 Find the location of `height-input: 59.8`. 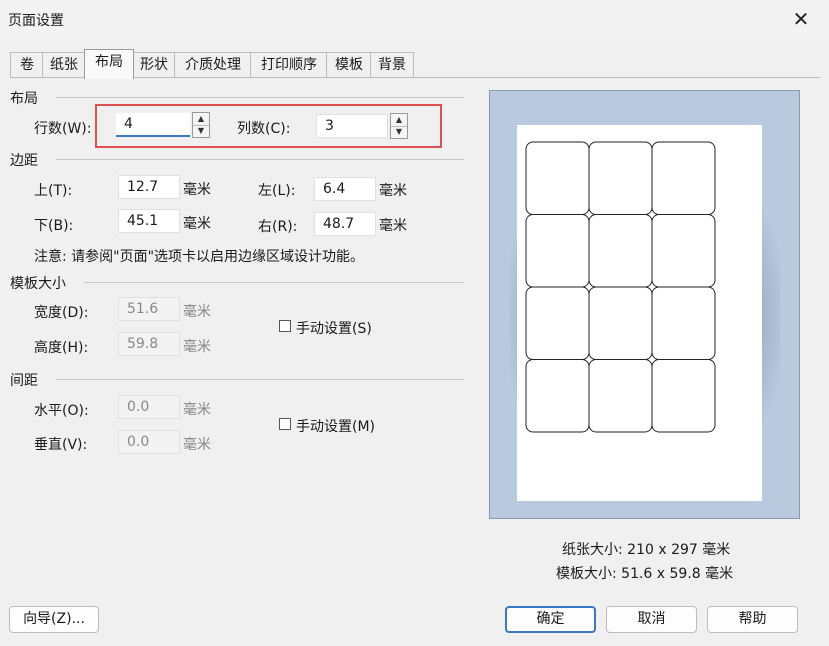

height-input: 59.8 is located at coordinates (149, 344).